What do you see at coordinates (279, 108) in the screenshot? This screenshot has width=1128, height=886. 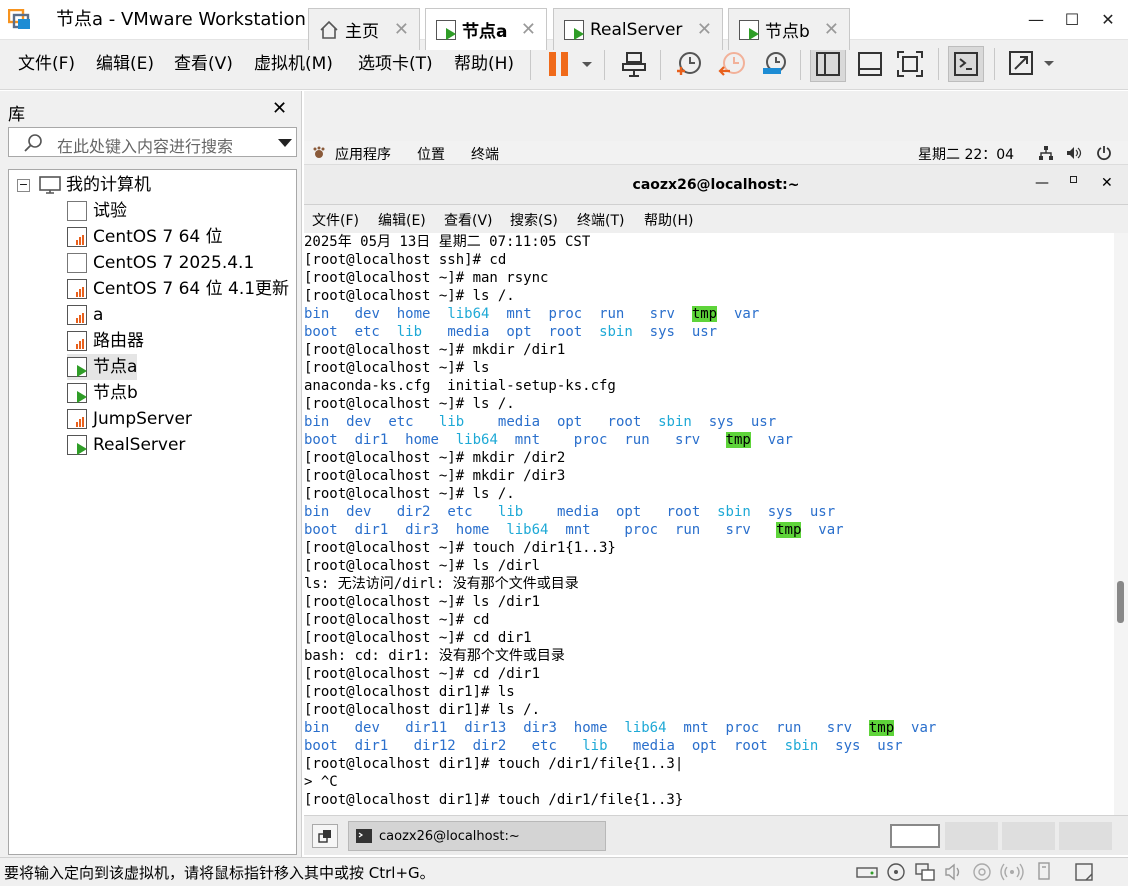 I see `library-close-button: ✕` at bounding box center [279, 108].